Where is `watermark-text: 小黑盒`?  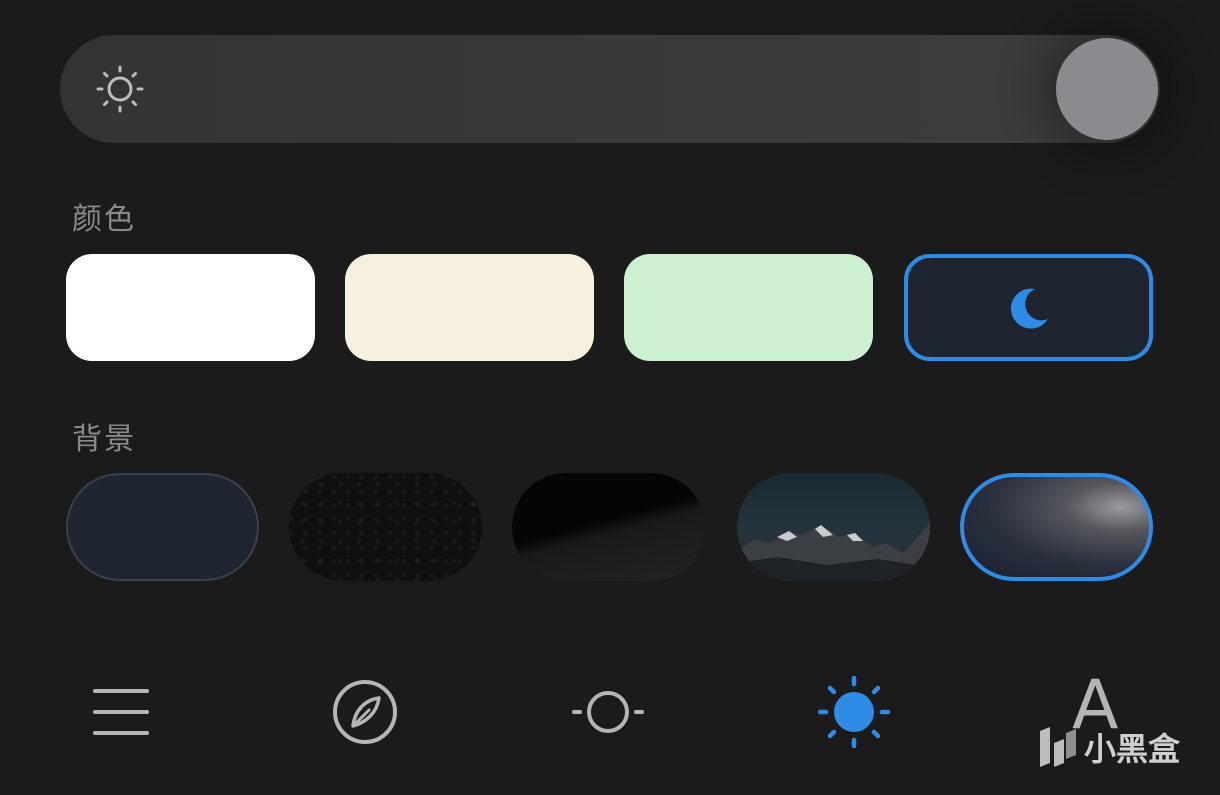
watermark-text: 小黑盒 is located at coordinates (1132, 749).